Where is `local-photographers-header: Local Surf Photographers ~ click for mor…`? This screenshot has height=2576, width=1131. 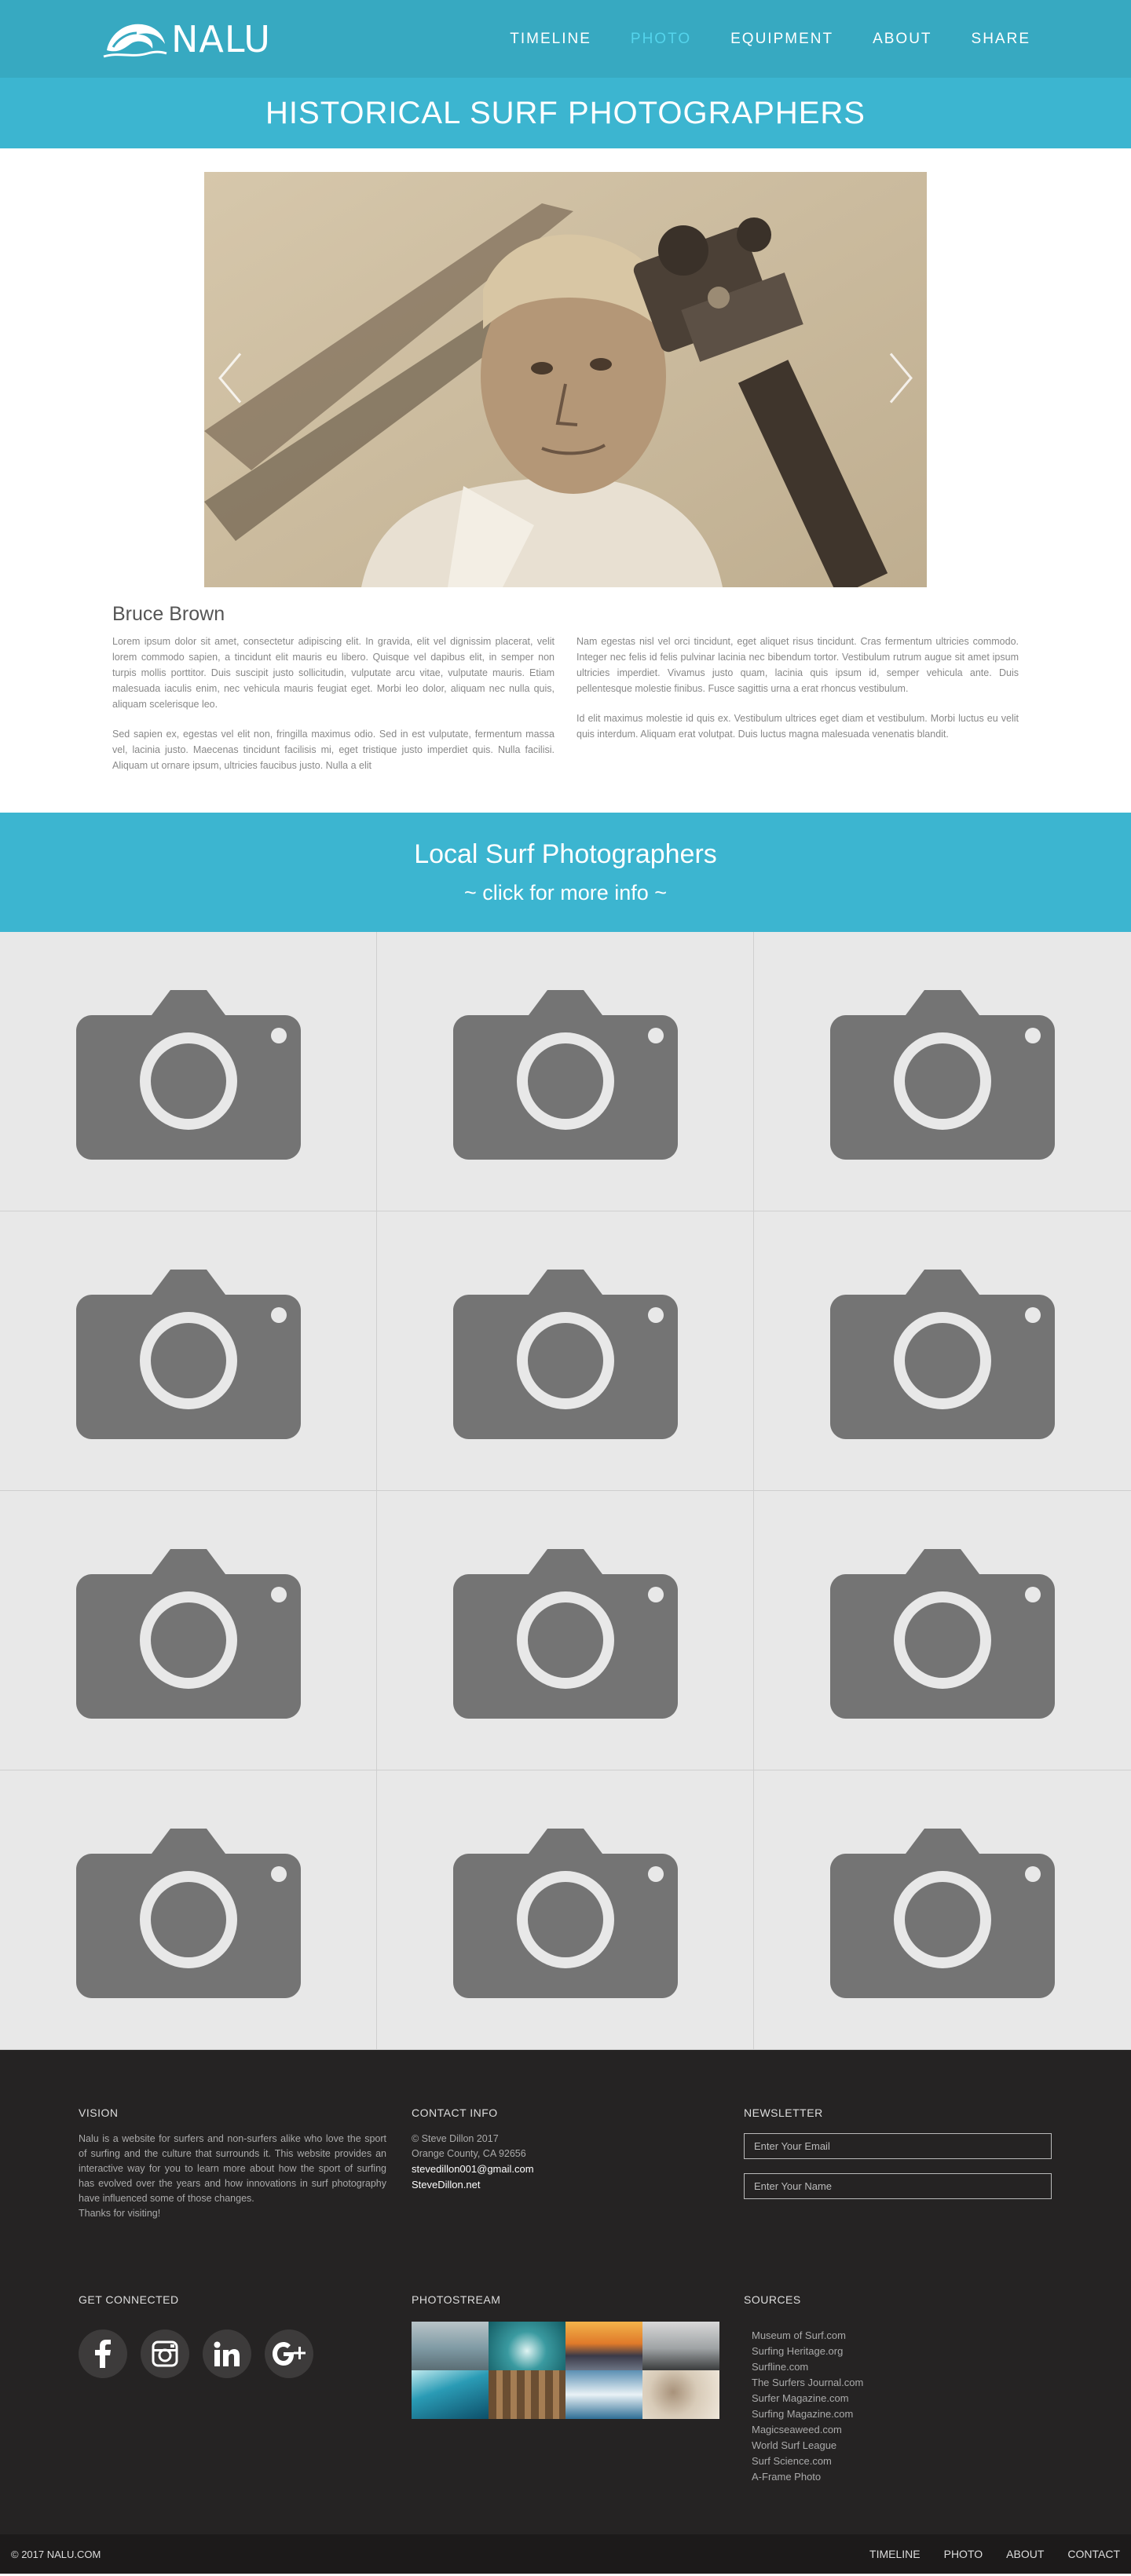 local-photographers-header: Local Surf Photographers ~ click for mor… is located at coordinates (565, 872).